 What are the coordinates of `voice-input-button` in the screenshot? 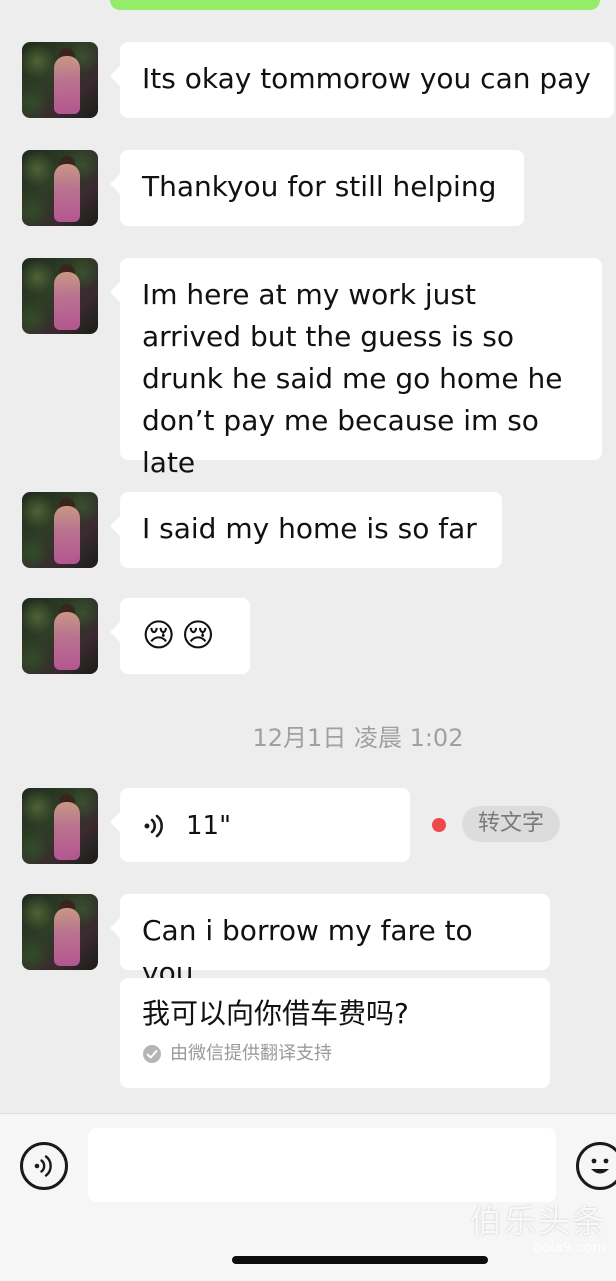 It's located at (44, 1166).